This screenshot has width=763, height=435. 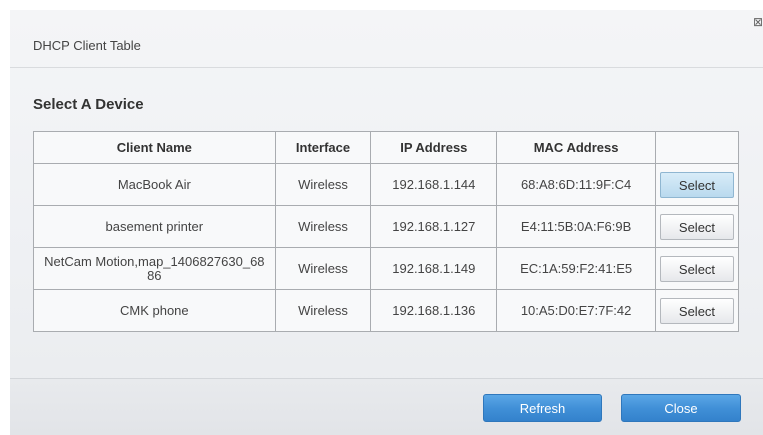 What do you see at coordinates (434, 184) in the screenshot?
I see `ip-address-cell: 192.168.1.144` at bounding box center [434, 184].